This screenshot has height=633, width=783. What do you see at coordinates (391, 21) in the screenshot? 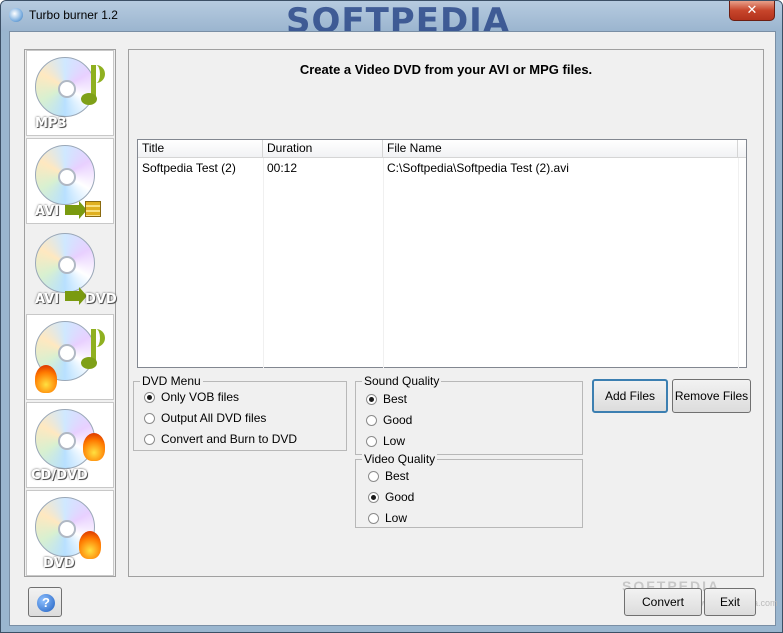
I see `title-bar: Turbo burner 1.2 SOFTPEDIA ✕` at bounding box center [391, 21].